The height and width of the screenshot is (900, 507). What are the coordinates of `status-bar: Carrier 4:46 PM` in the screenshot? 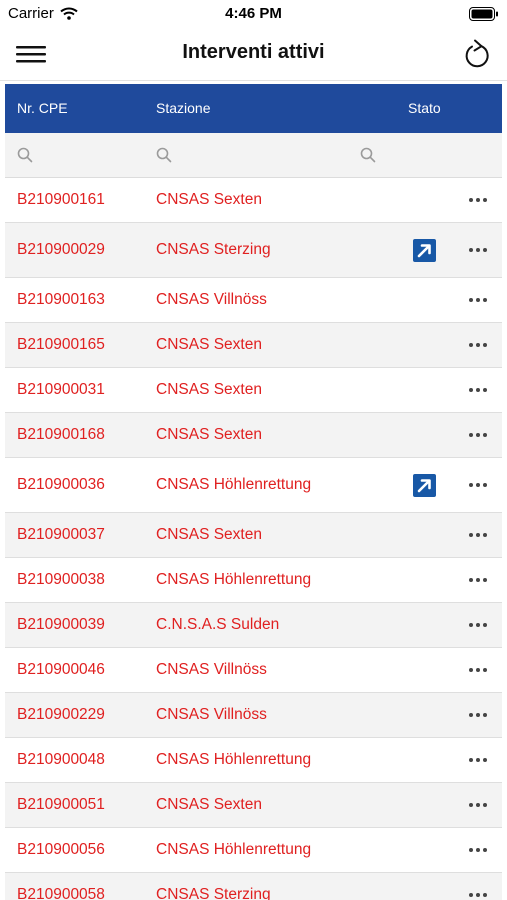 It's located at (253, 14).